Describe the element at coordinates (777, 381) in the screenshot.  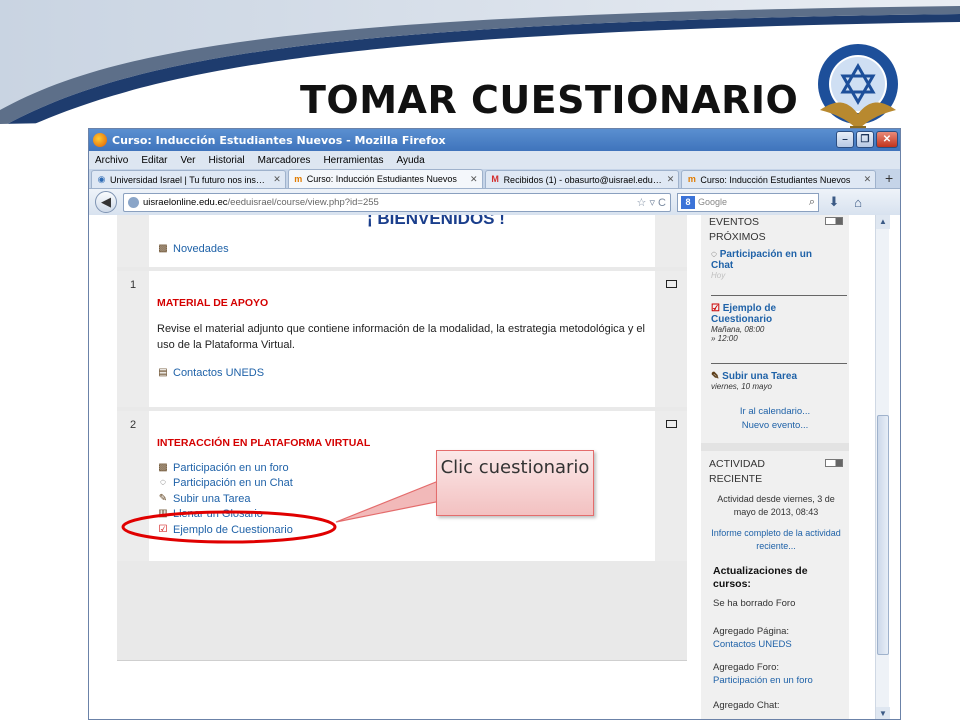
I see `event-assignment: ✎ Subir una Tarea viernes, 10 mayo` at that location.